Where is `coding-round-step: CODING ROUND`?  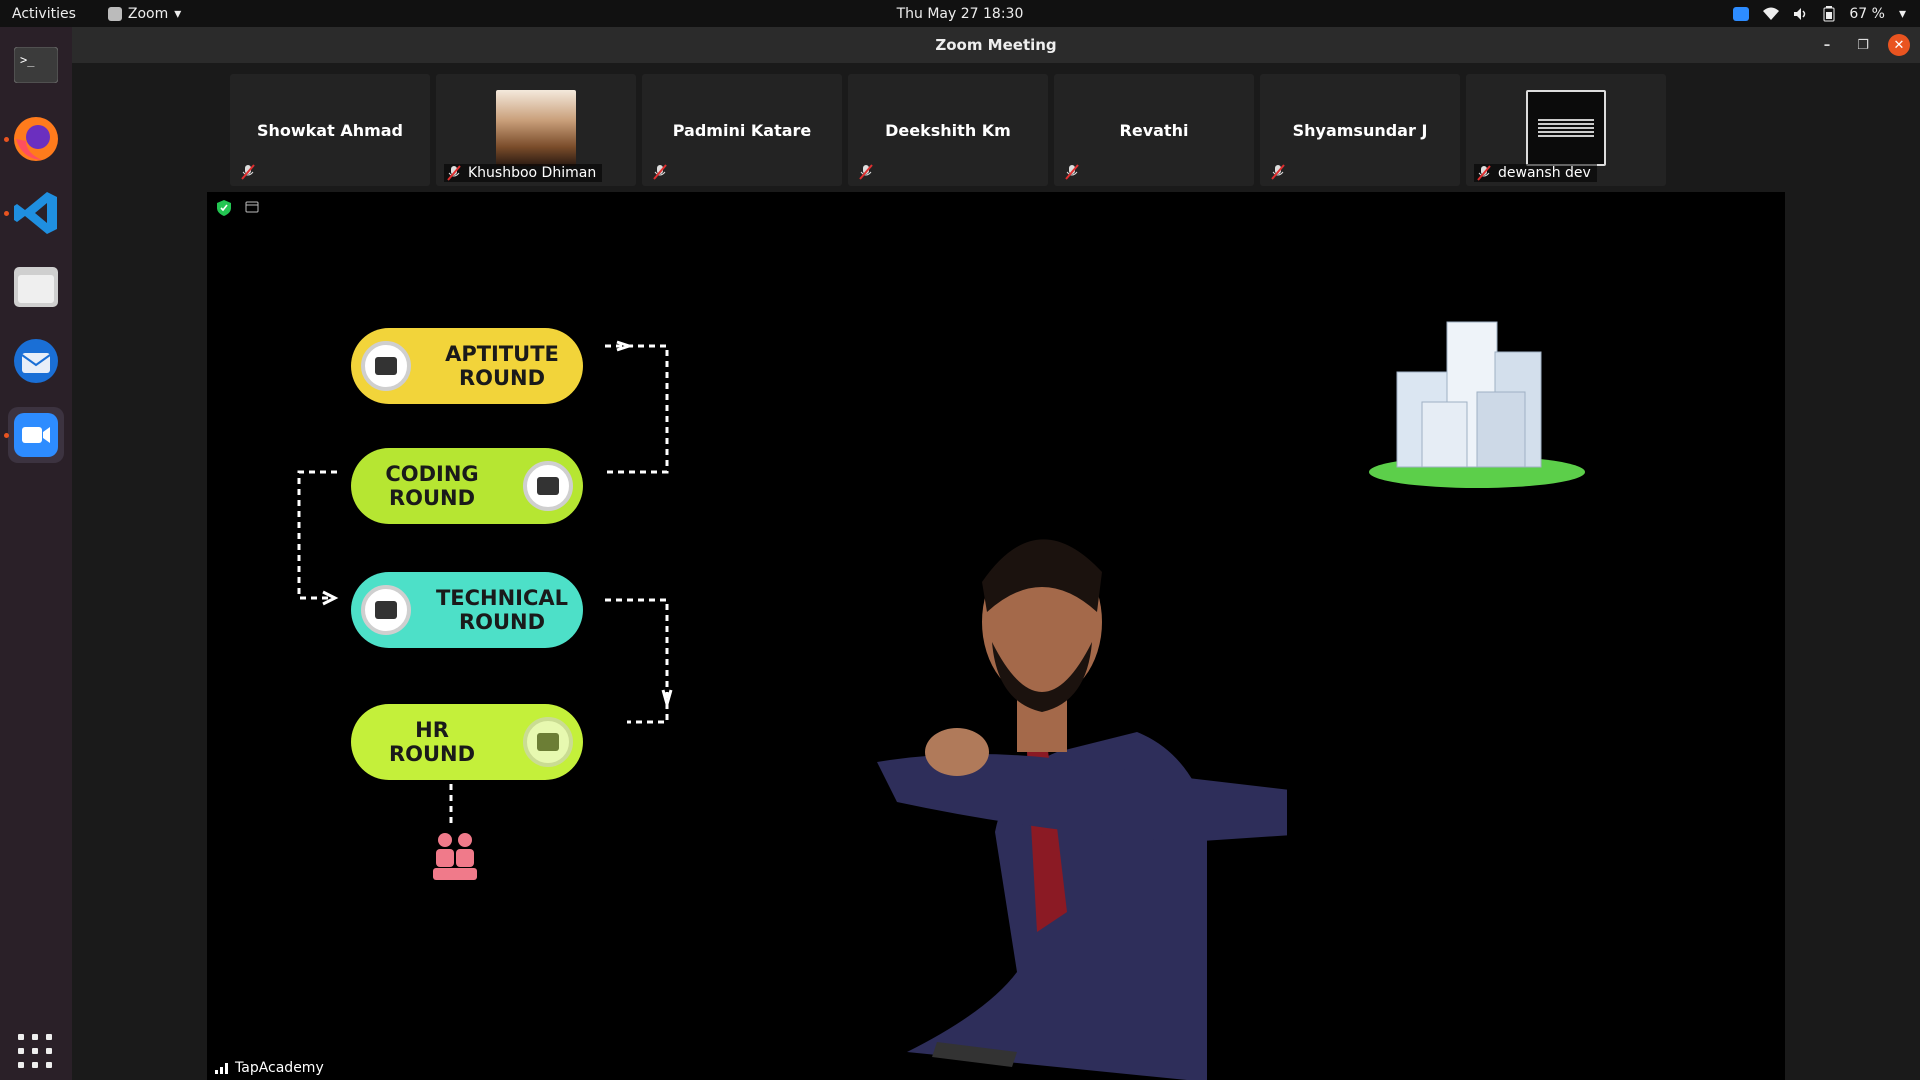 coding-round-step: CODING ROUND is located at coordinates (467, 486).